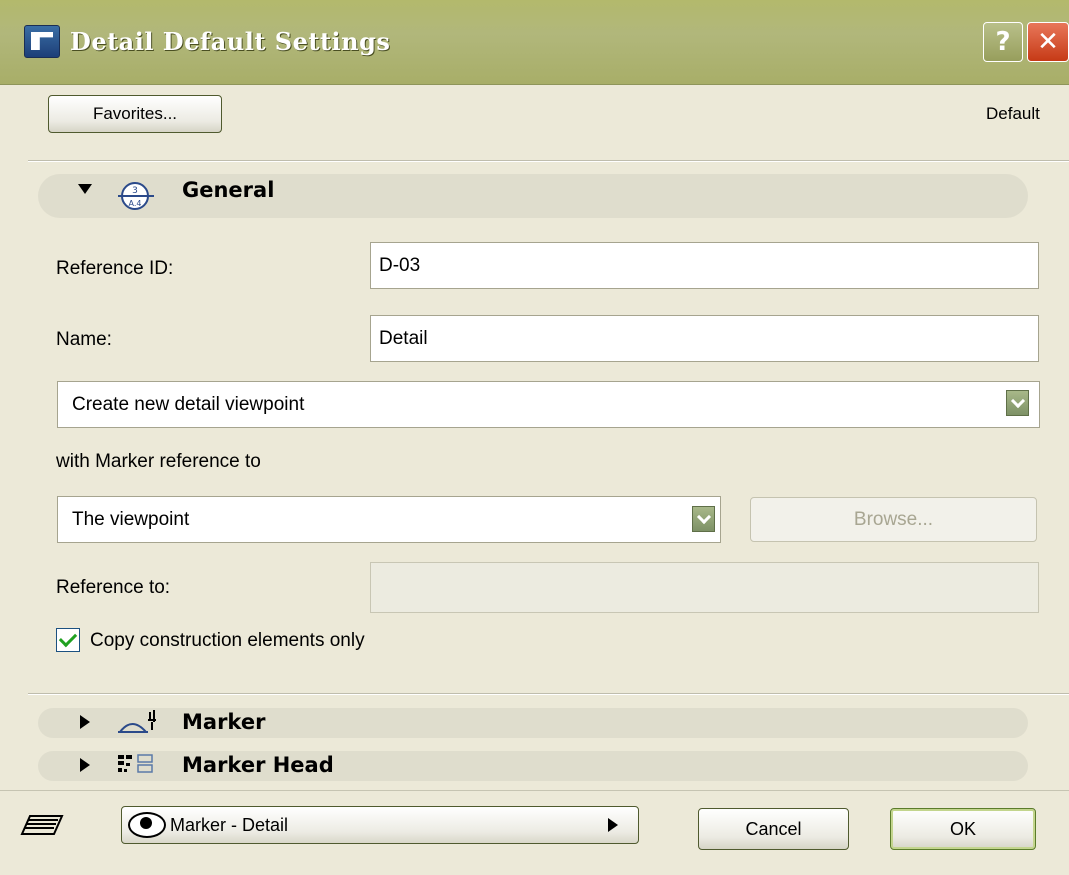 This screenshot has width=1069, height=875. I want to click on cancel-button: Cancel, so click(773, 829).